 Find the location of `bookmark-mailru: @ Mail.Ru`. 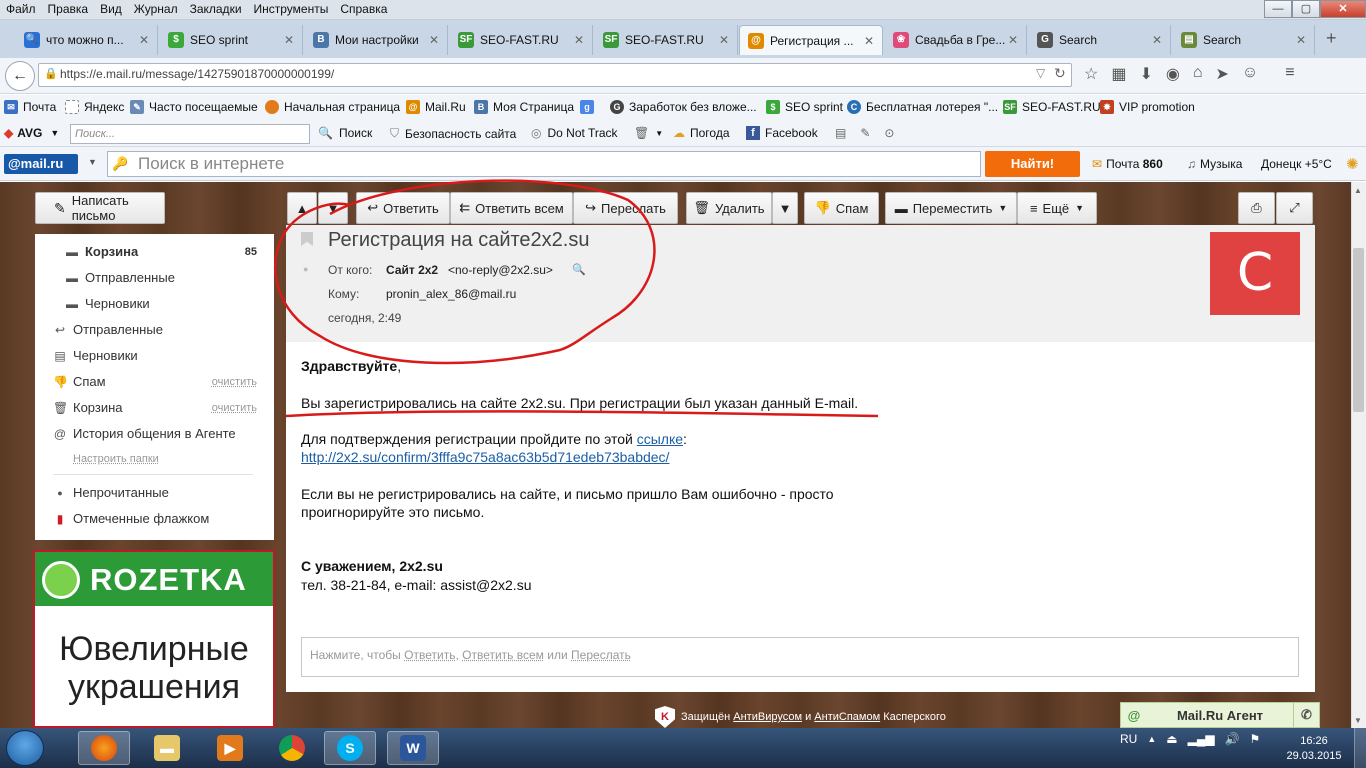

bookmark-mailru: @ Mail.Ru is located at coordinates (436, 107).